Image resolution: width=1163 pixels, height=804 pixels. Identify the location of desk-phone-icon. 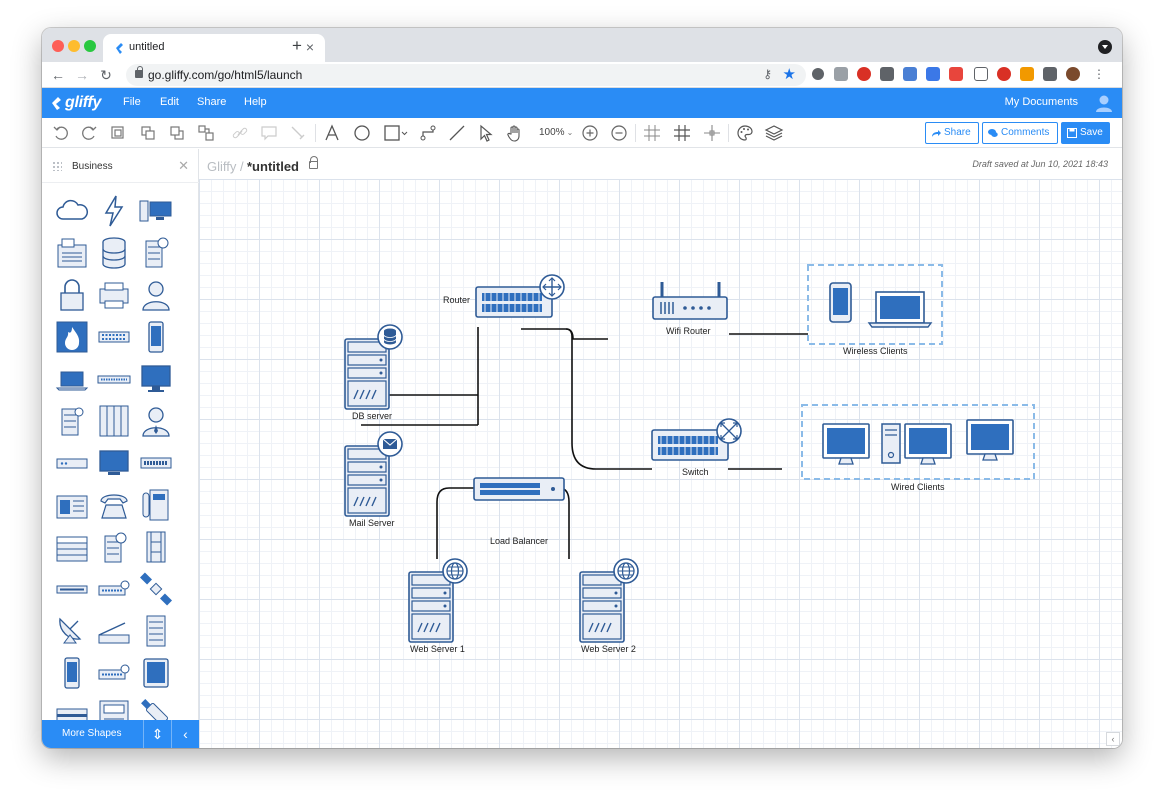
(156, 505).